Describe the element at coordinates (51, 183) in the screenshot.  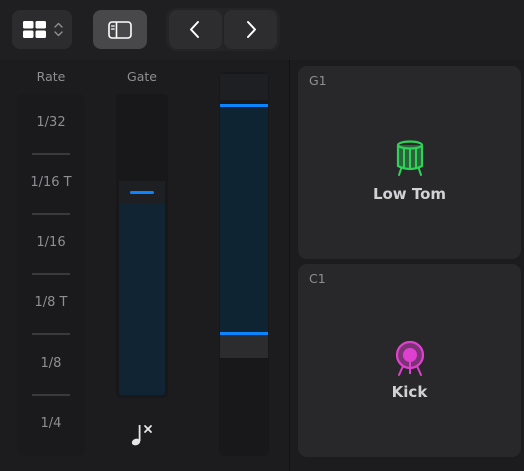
I see `rate-option: 1/16 T` at that location.